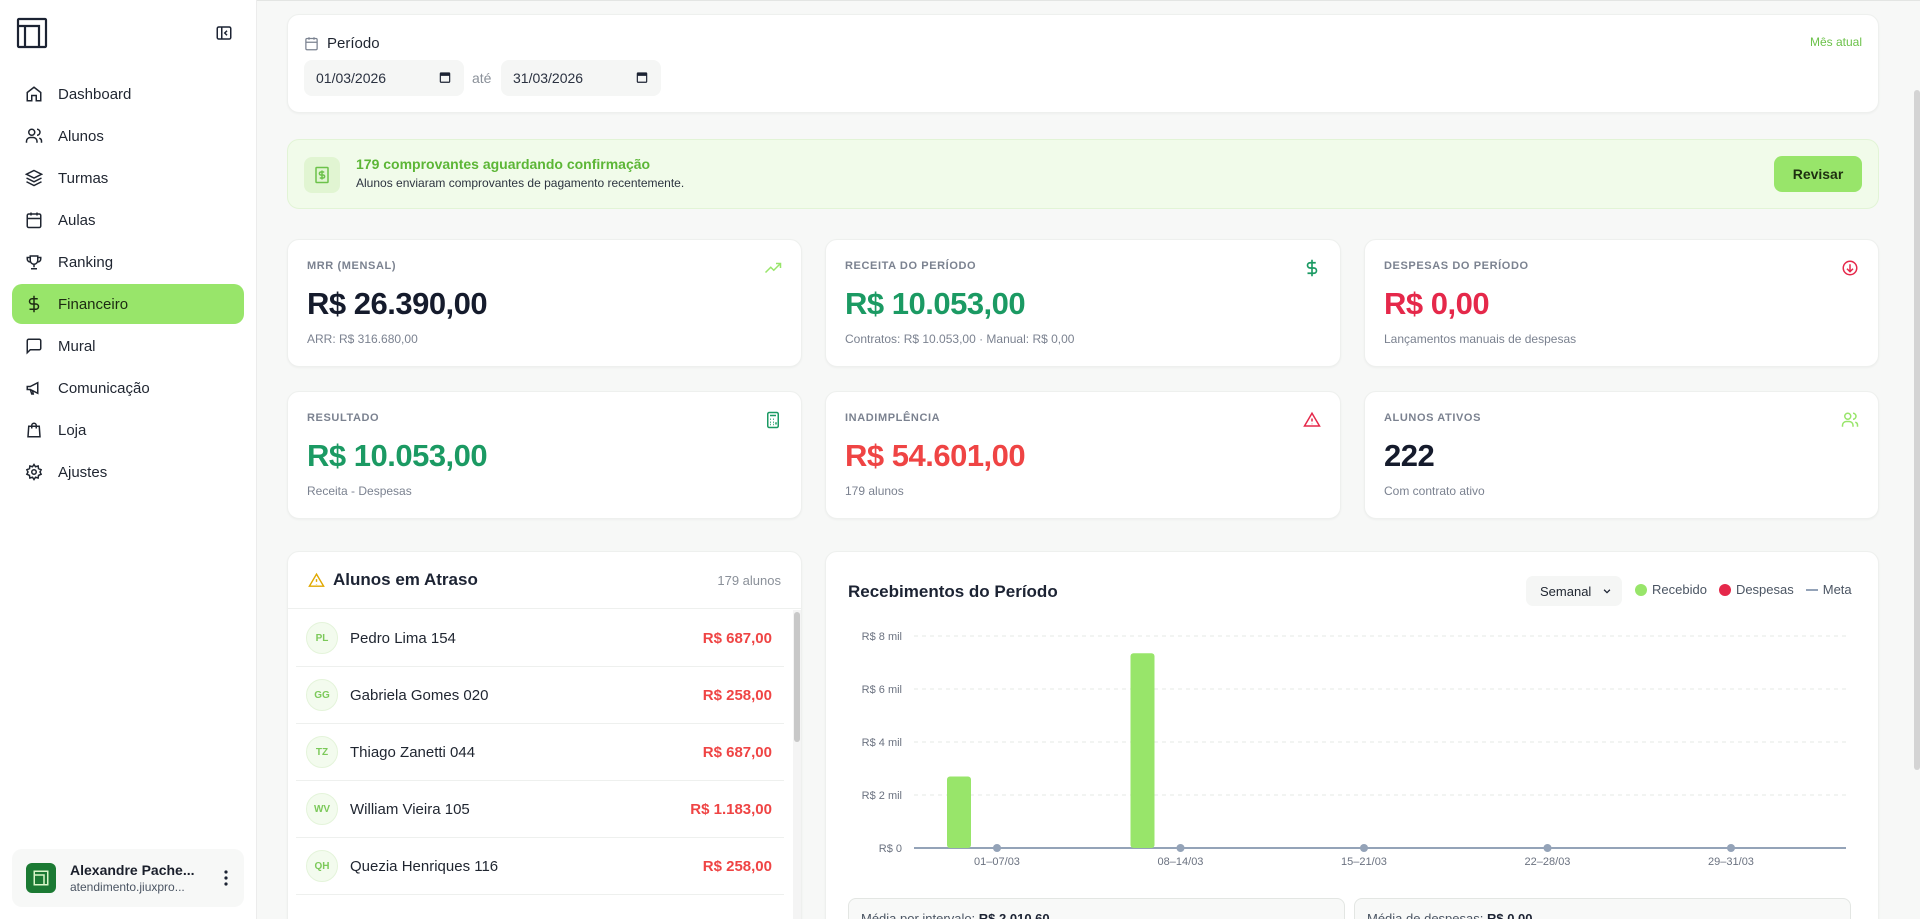 The height and width of the screenshot is (919, 1920). What do you see at coordinates (128, 178) in the screenshot?
I see `sidebar-item-turmas: Turmas` at bounding box center [128, 178].